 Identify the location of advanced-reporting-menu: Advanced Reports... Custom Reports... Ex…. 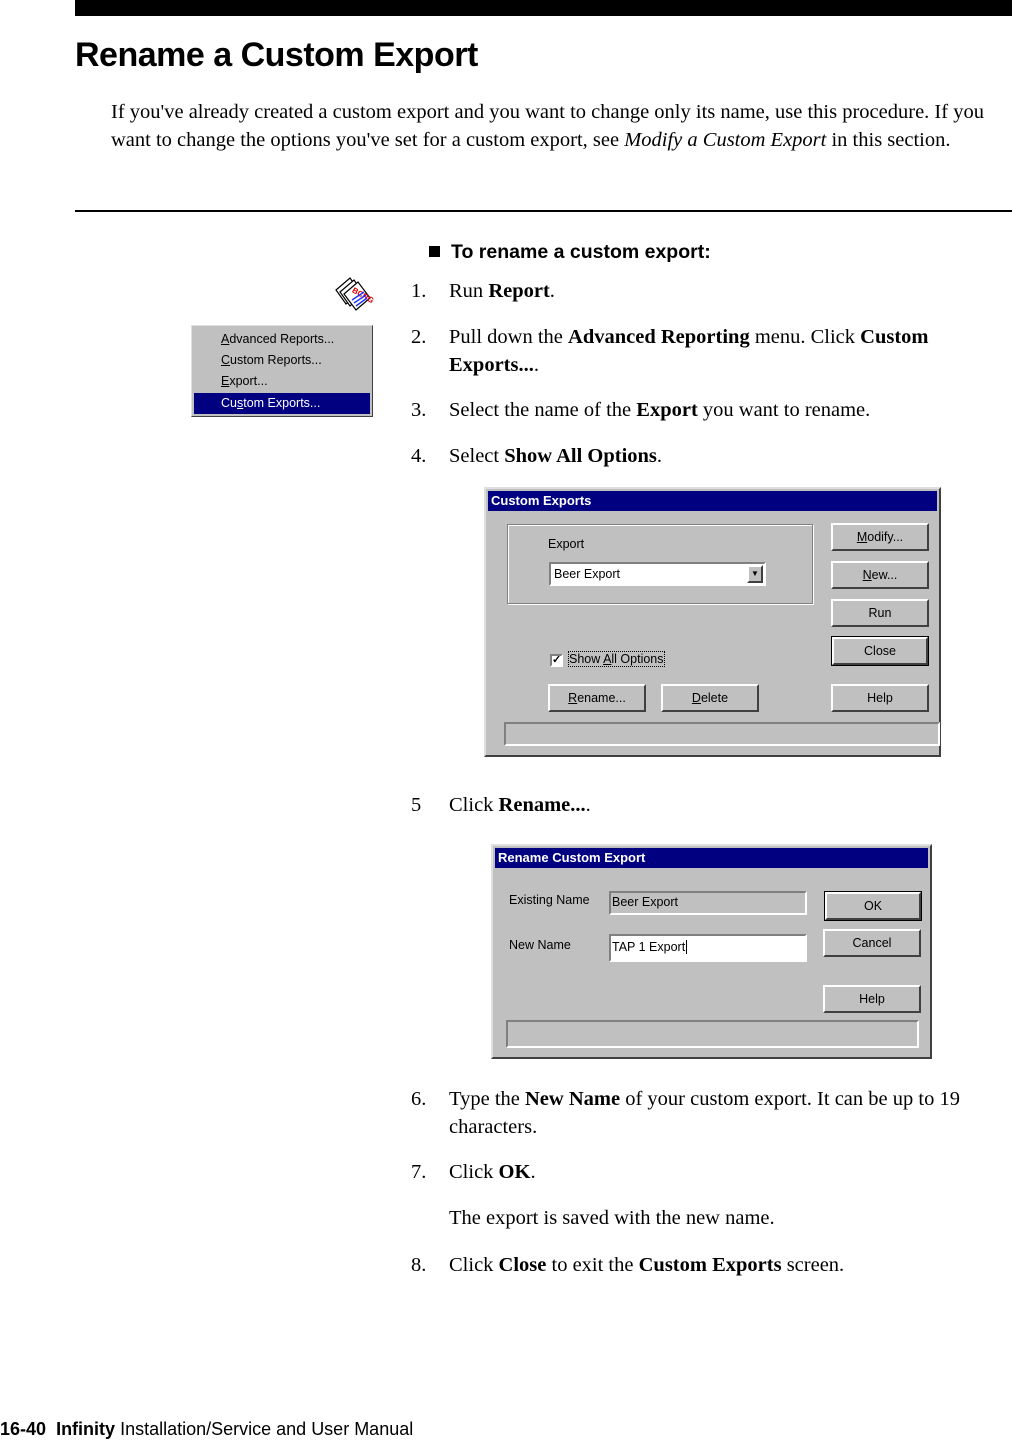
(282, 371).